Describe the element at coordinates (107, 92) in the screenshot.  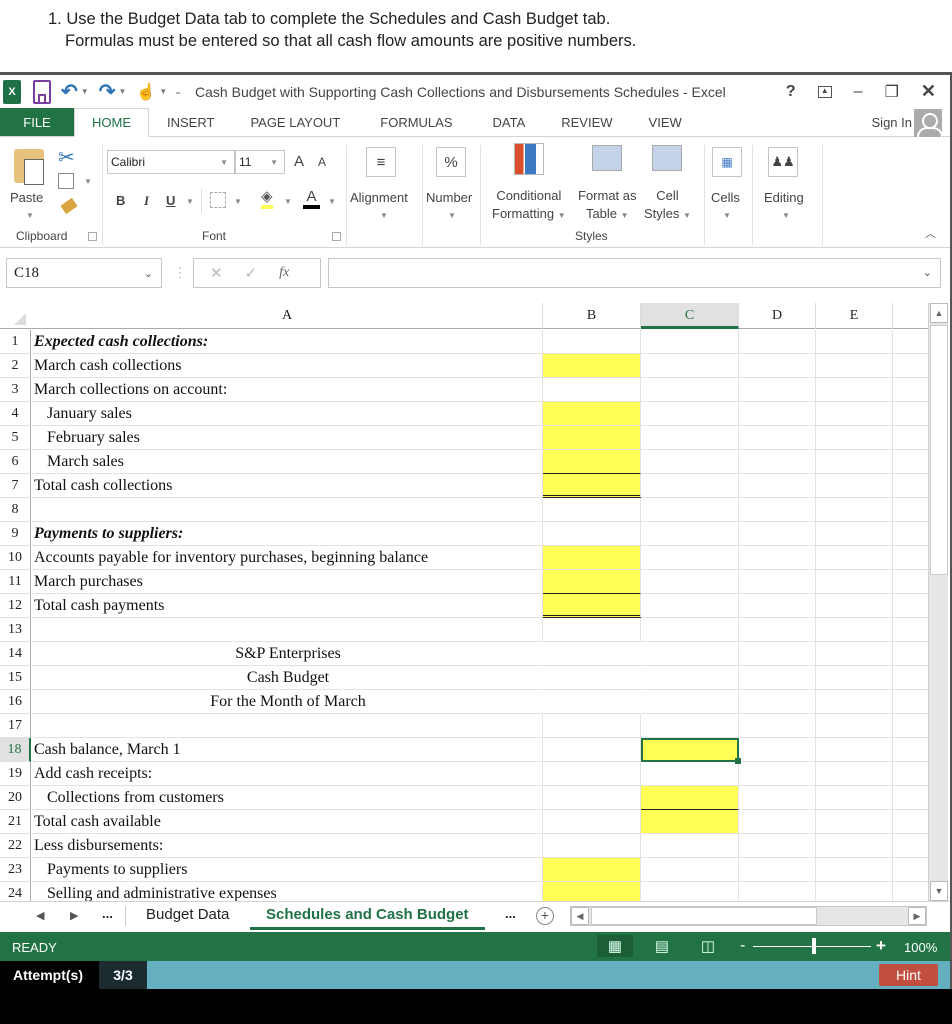
I see `redo-icon: ↷` at that location.